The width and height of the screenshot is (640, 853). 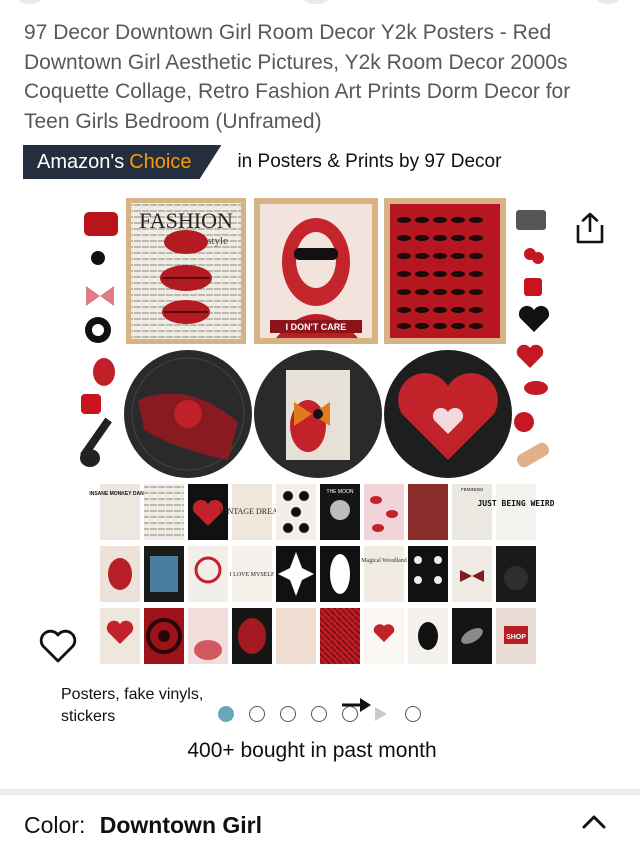 I want to click on red-heart-sticker, so click(x=530, y=356).